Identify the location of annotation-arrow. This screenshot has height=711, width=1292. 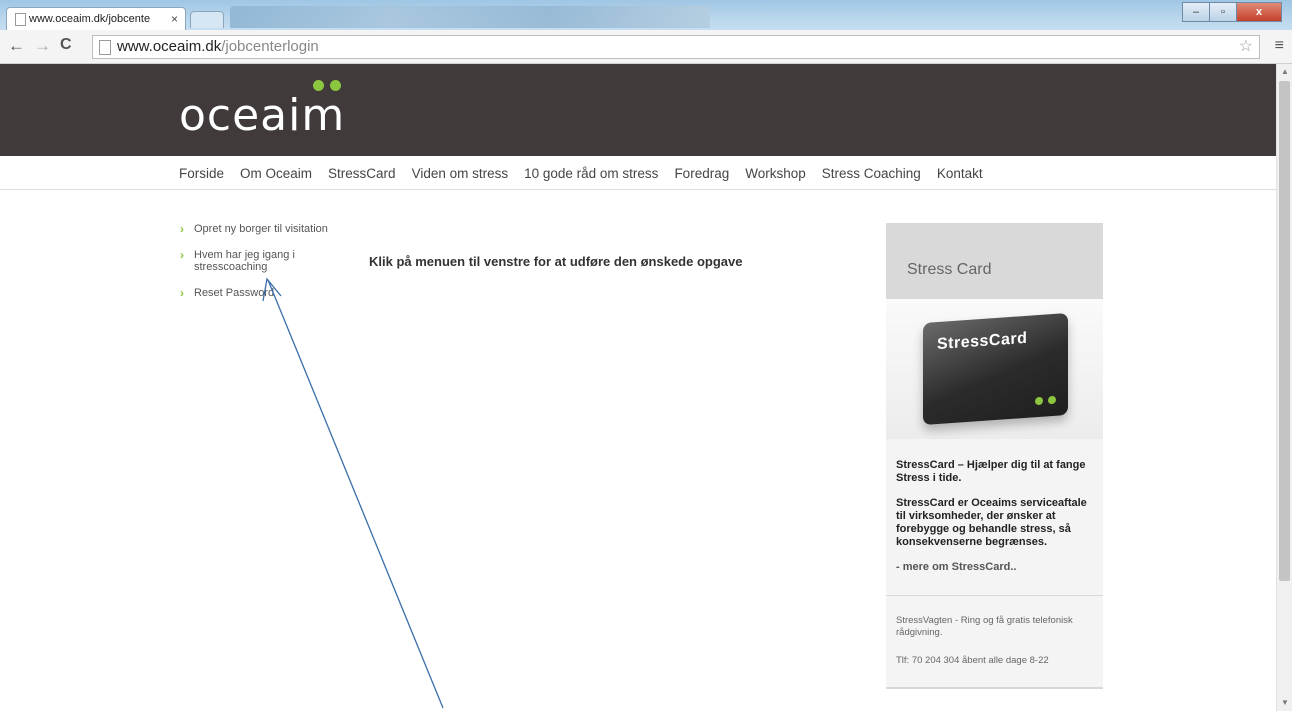
(353, 493).